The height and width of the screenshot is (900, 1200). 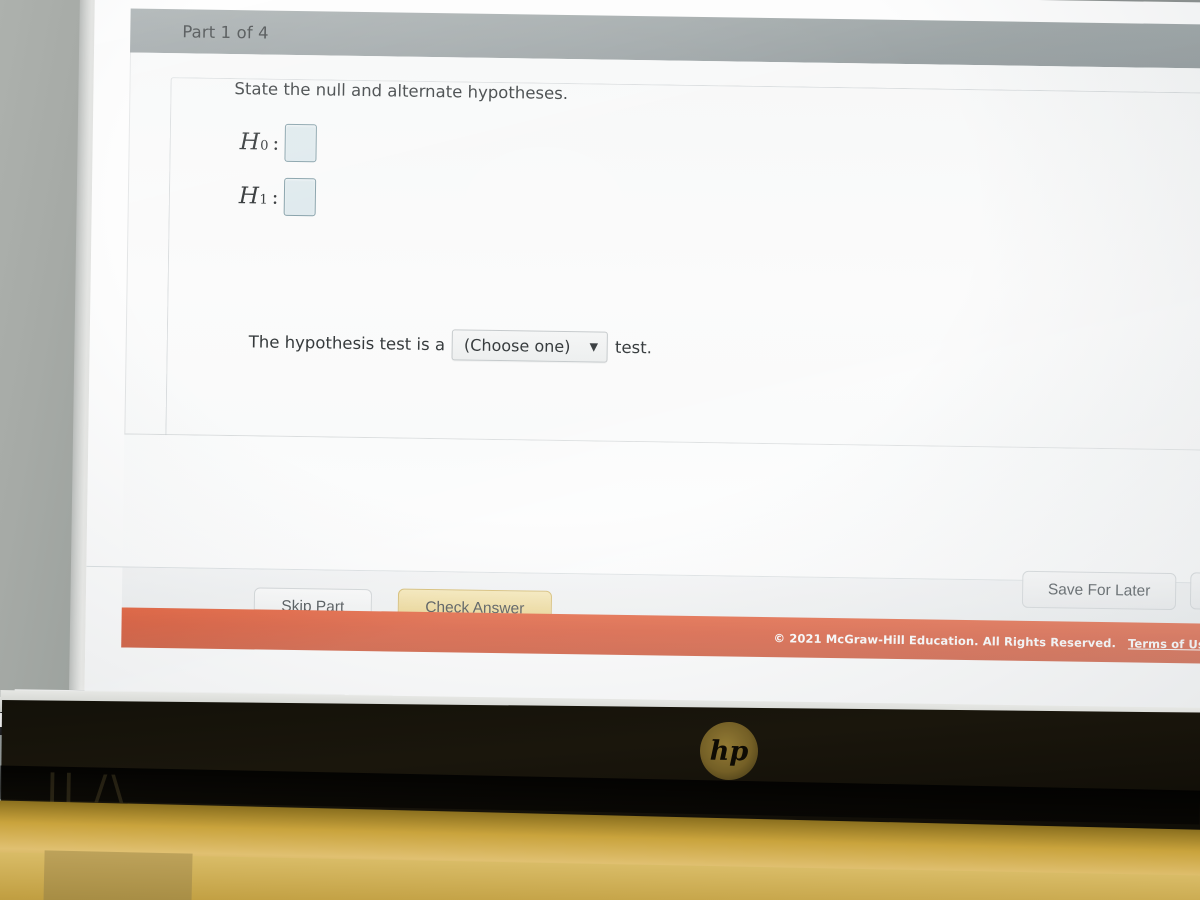 I want to click on test-type-select: (Choose one) ▼, so click(x=530, y=346).